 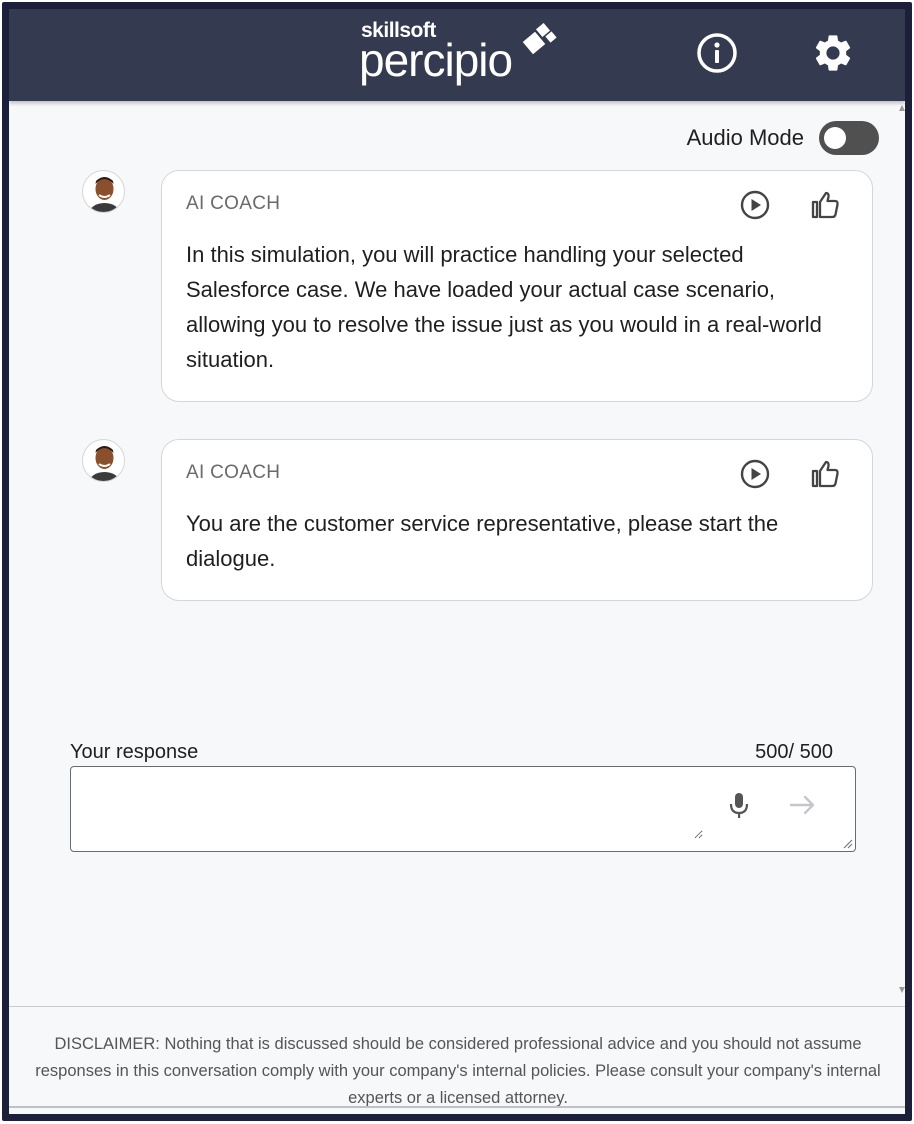 What do you see at coordinates (393, 809) in the screenshot?
I see `response-input` at bounding box center [393, 809].